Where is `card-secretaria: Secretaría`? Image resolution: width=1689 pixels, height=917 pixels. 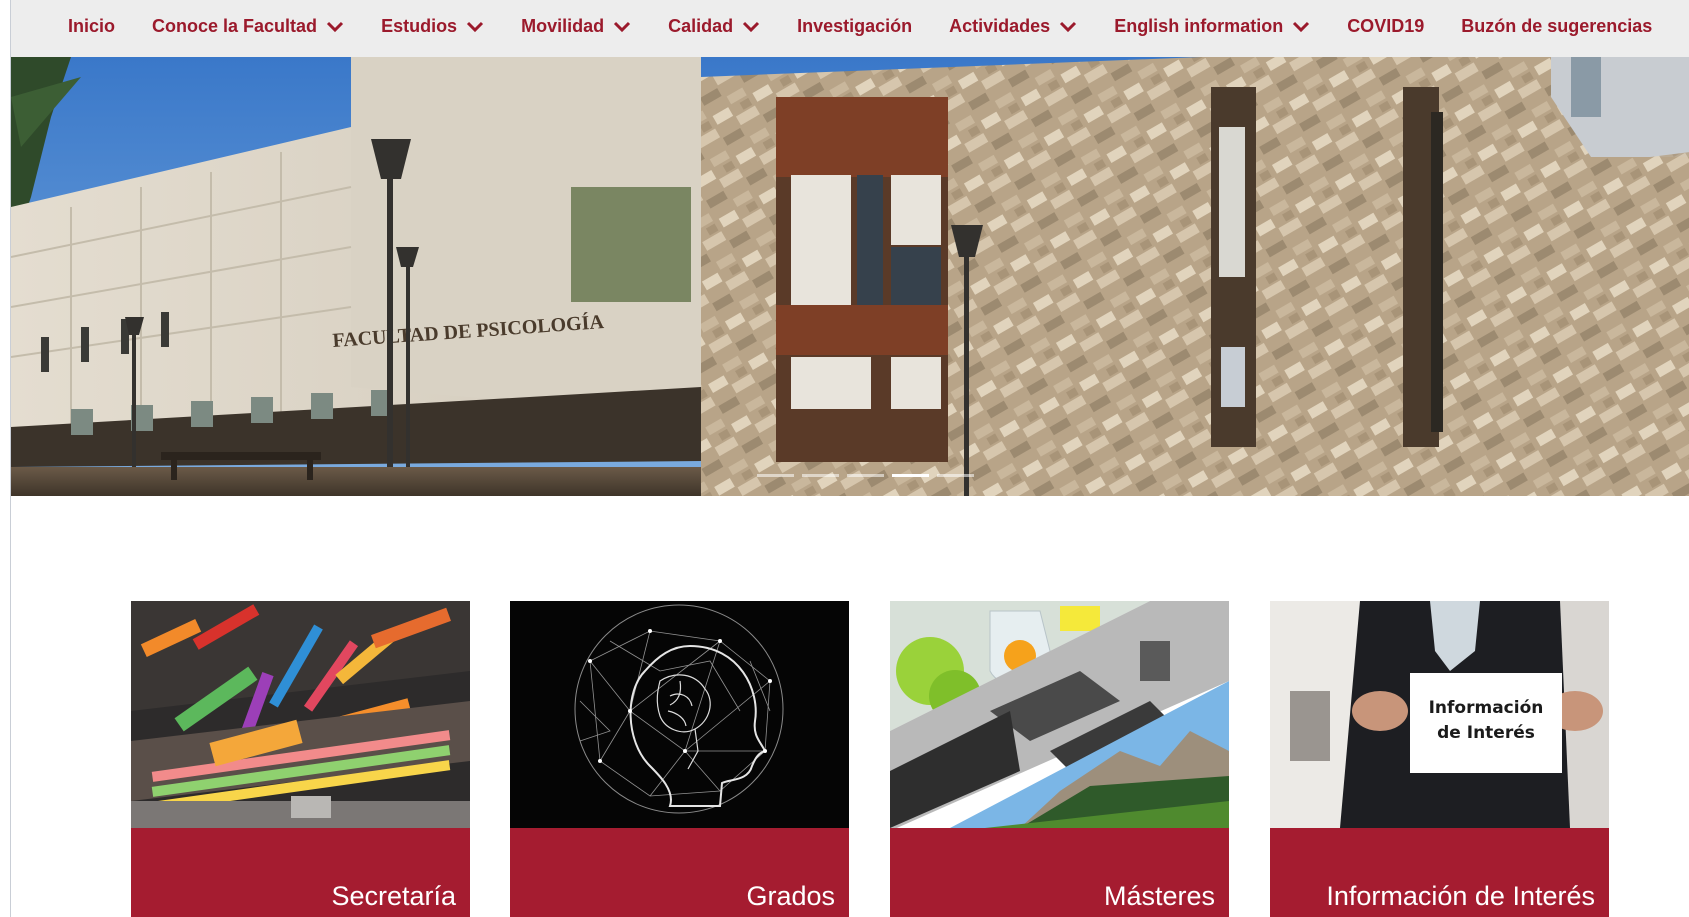 card-secretaria: Secretaría is located at coordinates (300, 759).